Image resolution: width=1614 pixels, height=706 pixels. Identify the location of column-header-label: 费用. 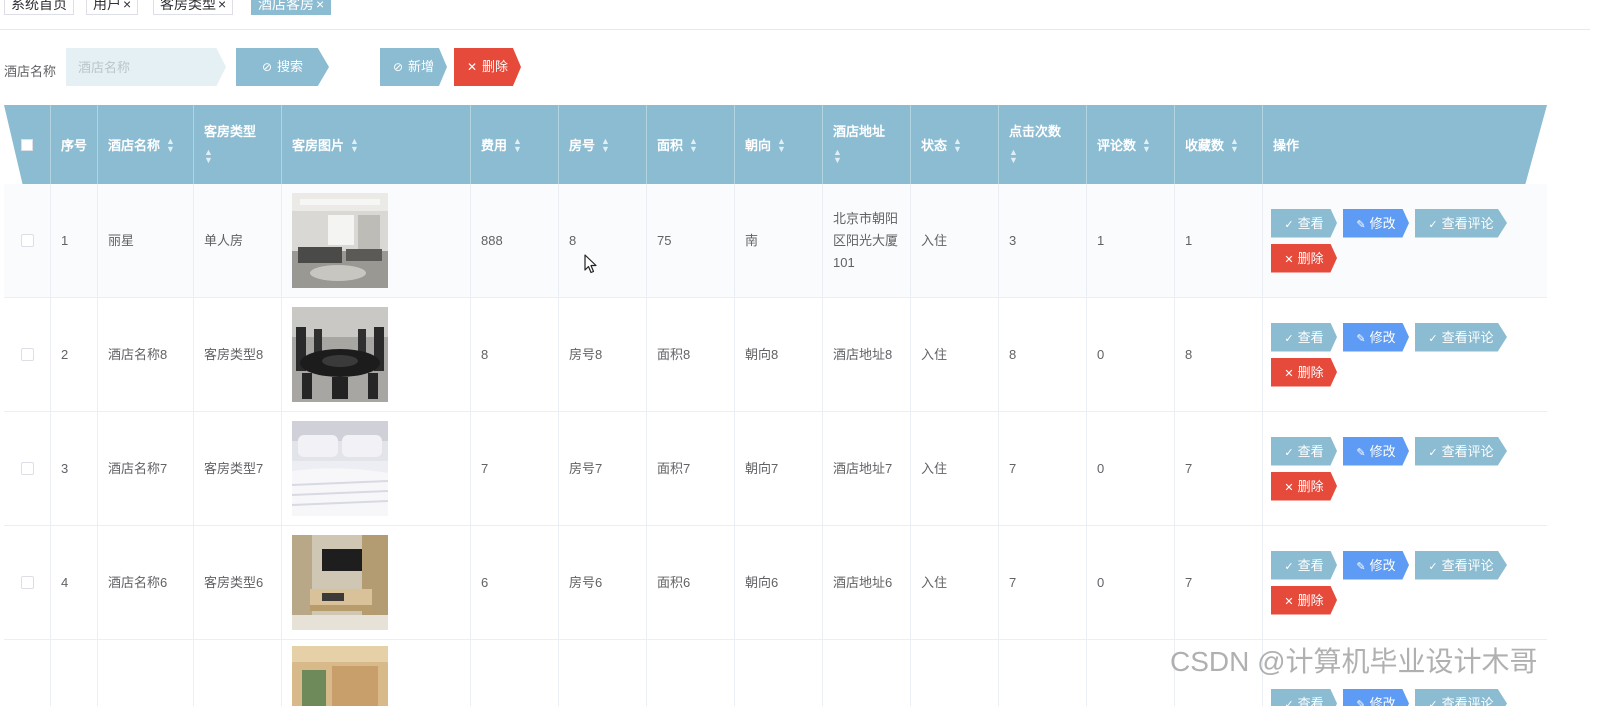
(494, 145).